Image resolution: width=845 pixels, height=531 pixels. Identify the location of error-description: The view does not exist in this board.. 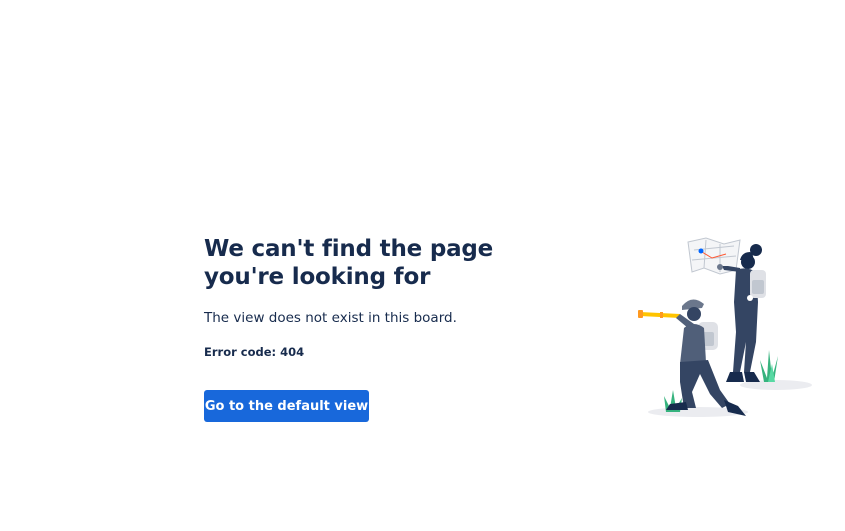
(330, 318).